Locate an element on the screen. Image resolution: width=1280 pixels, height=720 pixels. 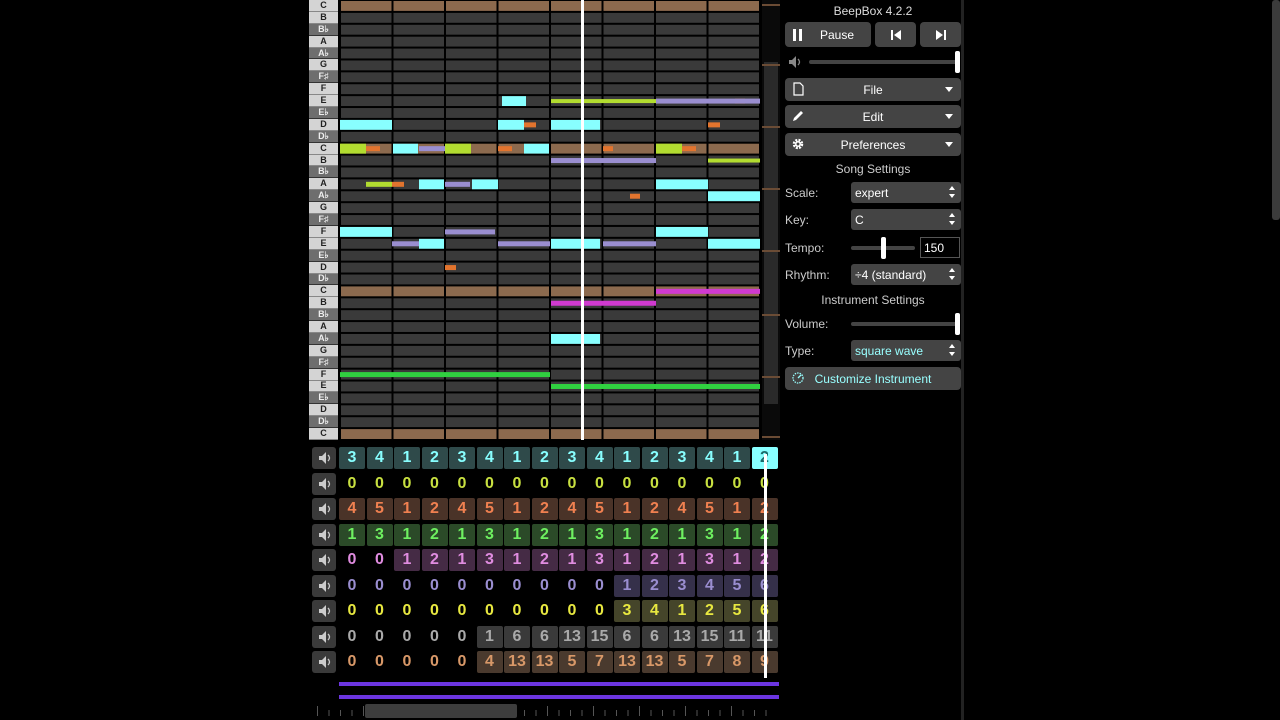
key-select: C is located at coordinates (906, 219).